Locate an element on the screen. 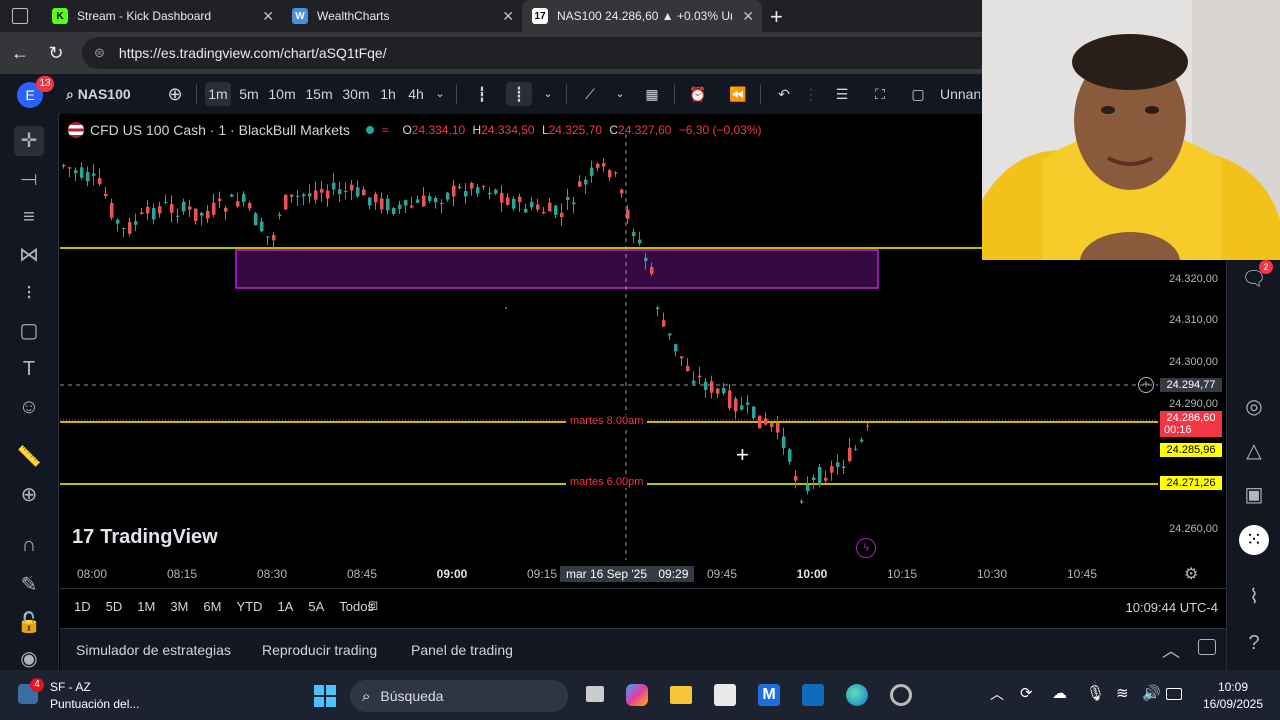 The height and width of the screenshot is (720, 1280). layout-icon: ☰ is located at coordinates (842, 94).